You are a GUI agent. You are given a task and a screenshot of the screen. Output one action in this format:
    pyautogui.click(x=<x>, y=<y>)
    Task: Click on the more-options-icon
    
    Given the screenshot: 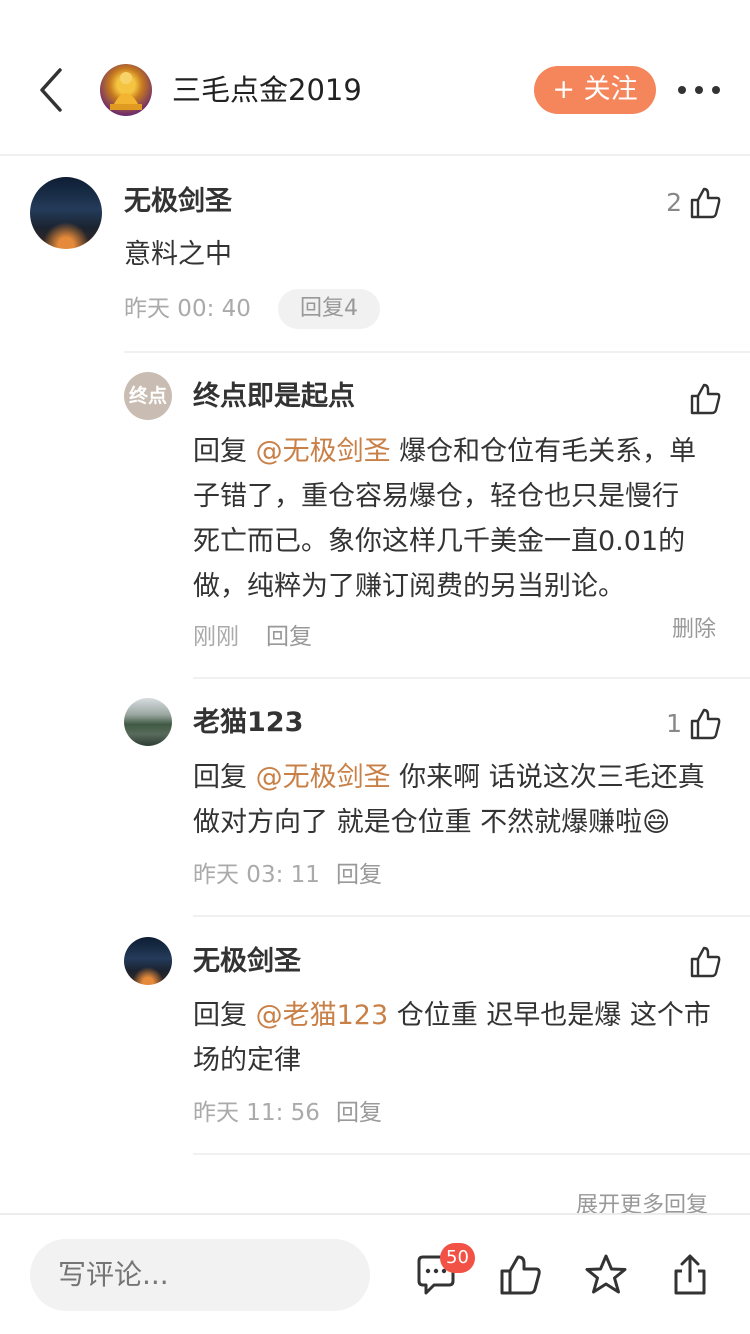 What is the action you would take?
    pyautogui.click(x=699, y=90)
    